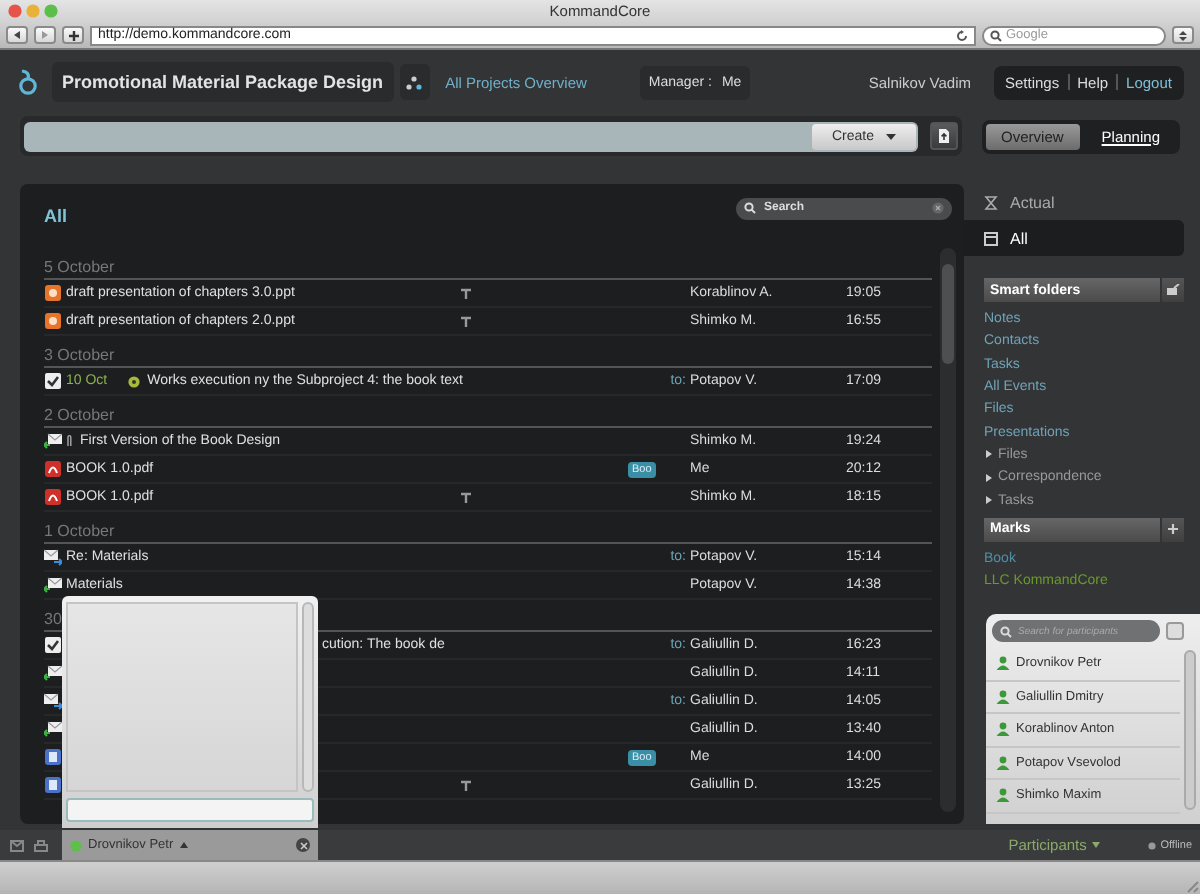  What do you see at coordinates (488, 352) in the screenshot?
I see `date-heading: 3 October` at bounding box center [488, 352].